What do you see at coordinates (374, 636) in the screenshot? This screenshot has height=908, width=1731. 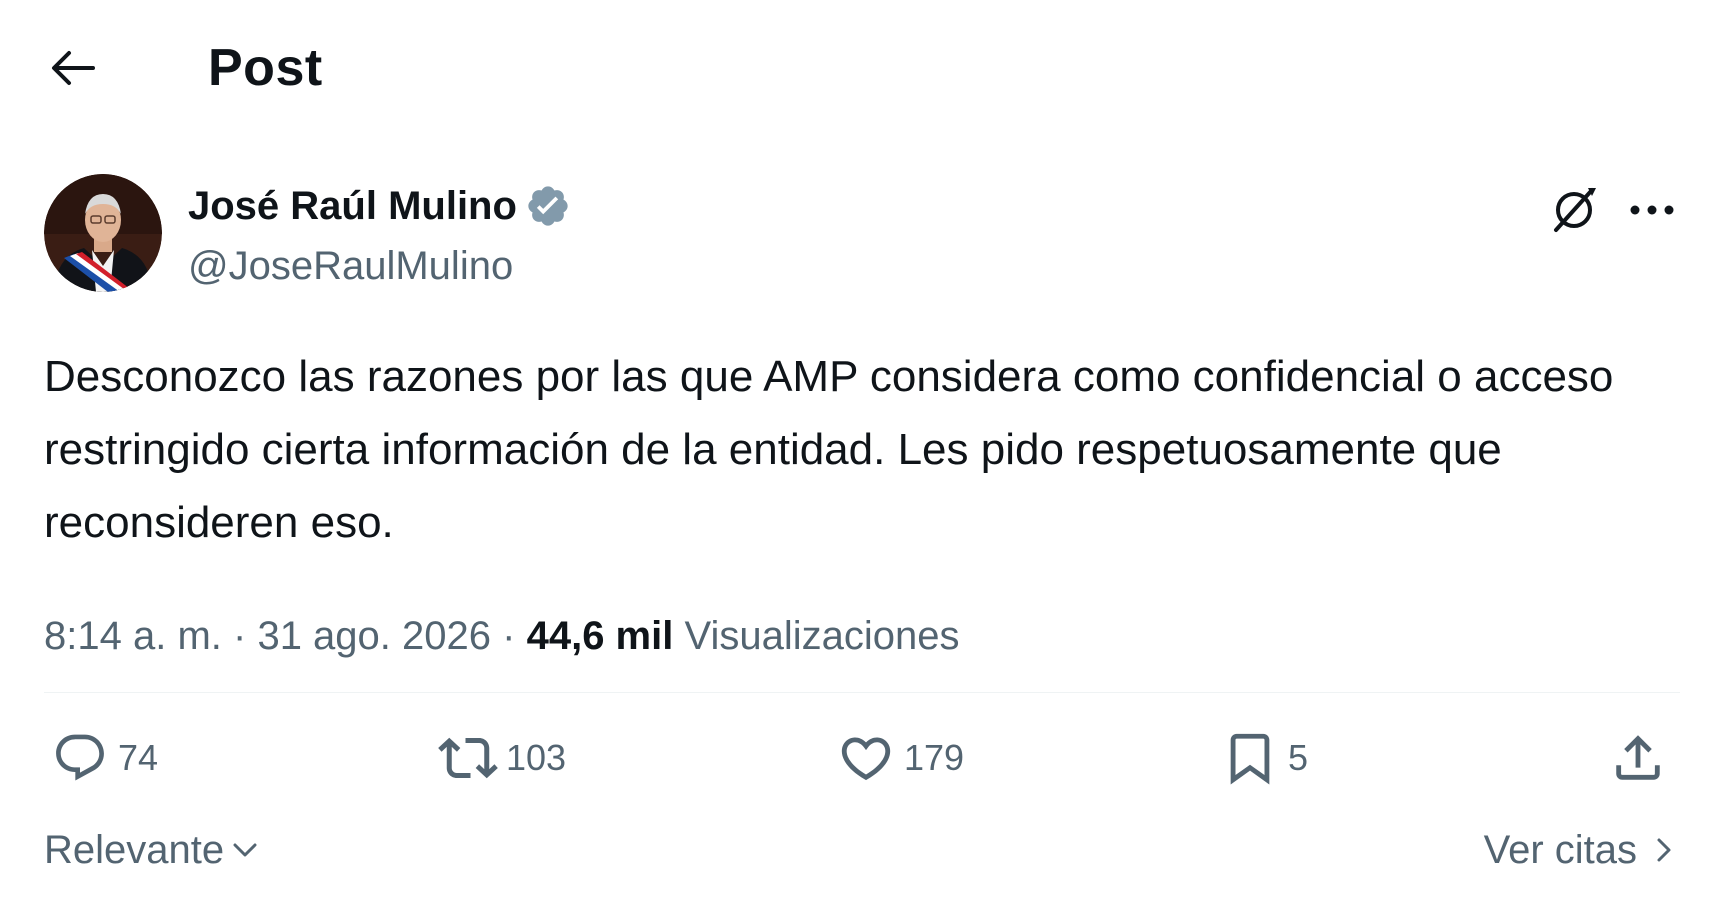 I see `post-date: 31 ago. 2026` at bounding box center [374, 636].